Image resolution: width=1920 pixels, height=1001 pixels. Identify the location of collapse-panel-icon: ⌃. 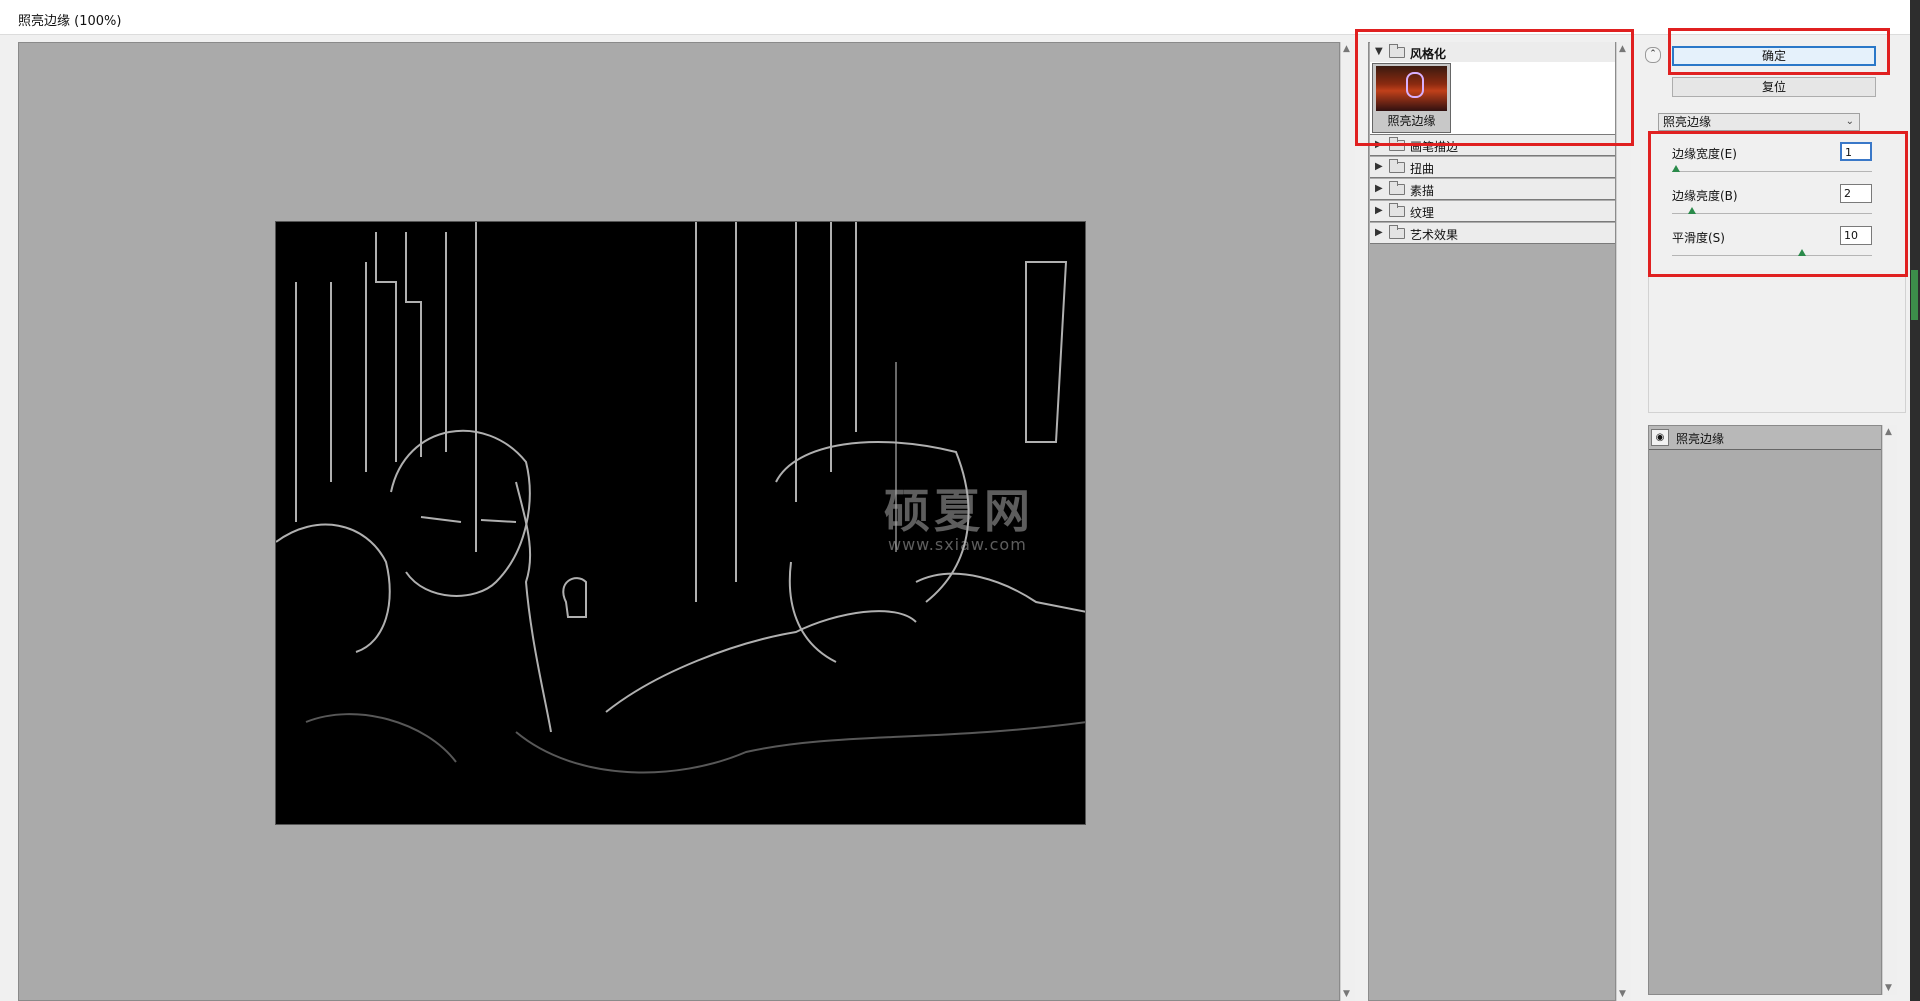
(1653, 55).